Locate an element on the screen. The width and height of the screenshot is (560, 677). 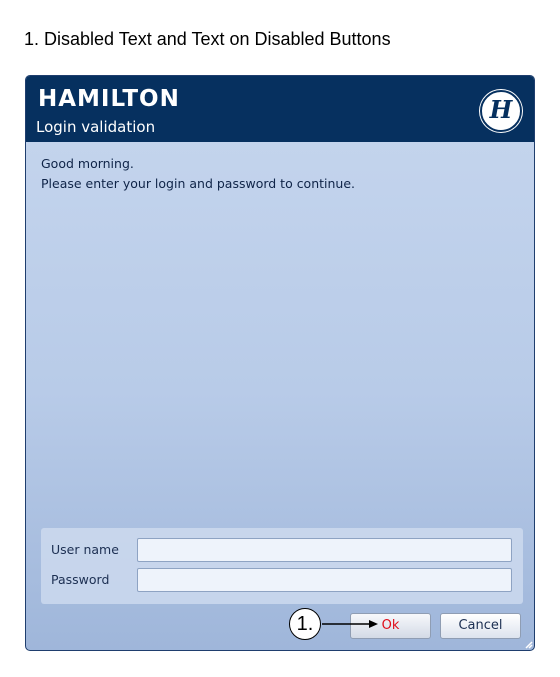
password-label: Password is located at coordinates (80, 579).